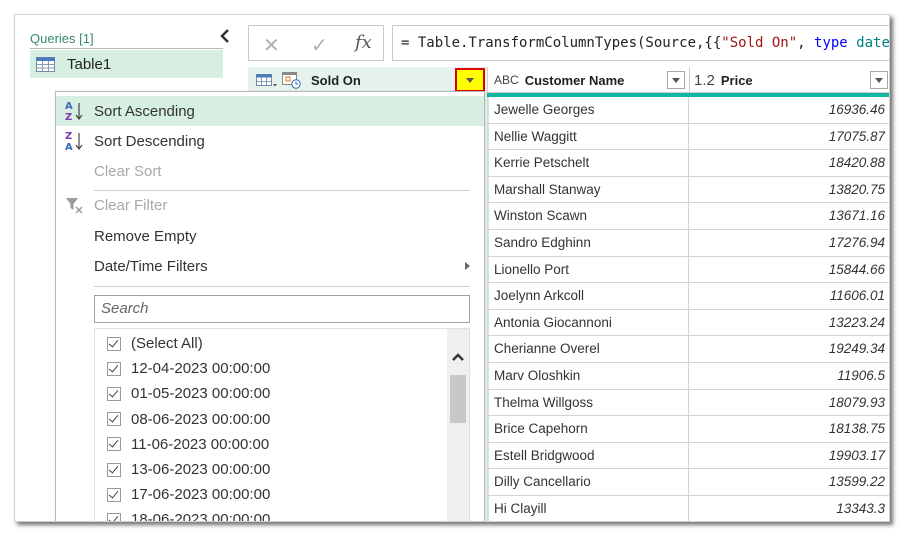 The image size is (903, 535). Describe the element at coordinates (789, 137) in the screenshot. I see `price-cell: 17075.87` at that location.